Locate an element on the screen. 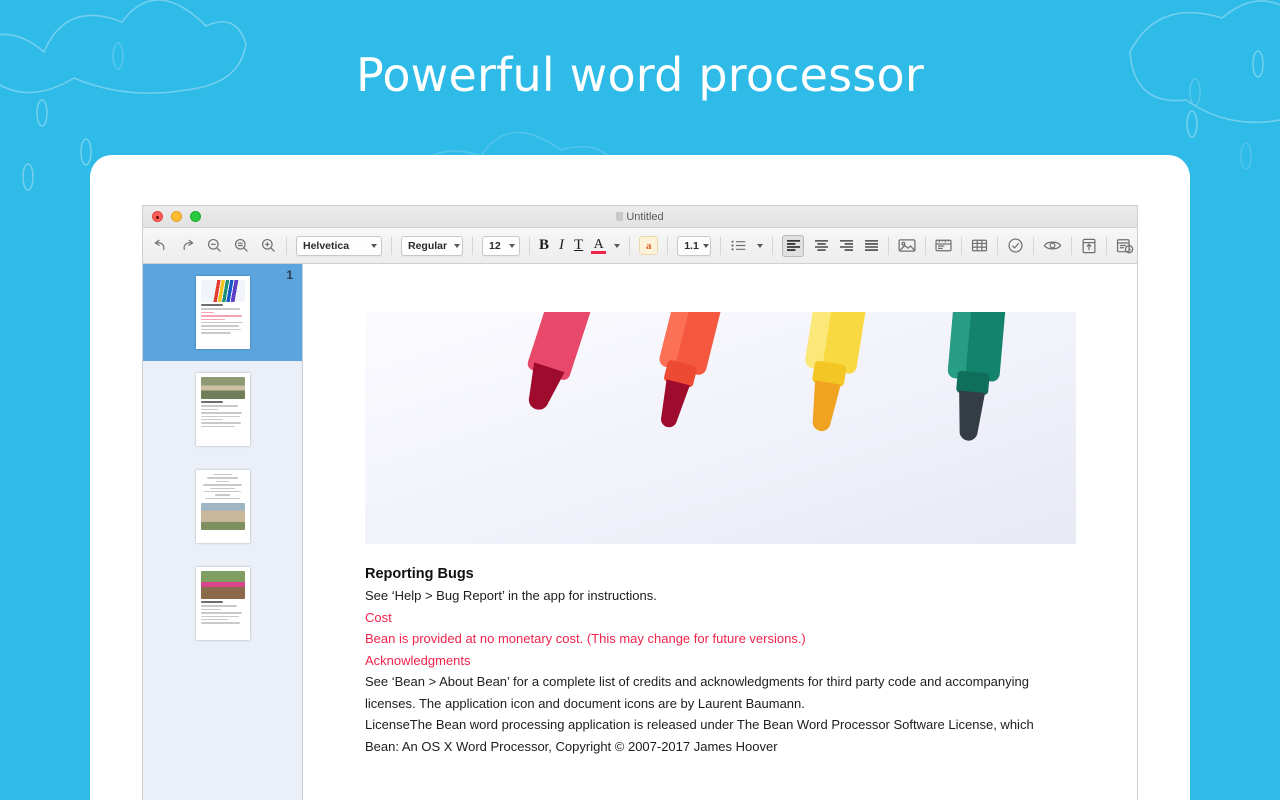 This screenshot has height=800, width=1280. formatting-toolbar: Helvetica Regular 12 B I T A a 1.1 is located at coordinates (640, 246).